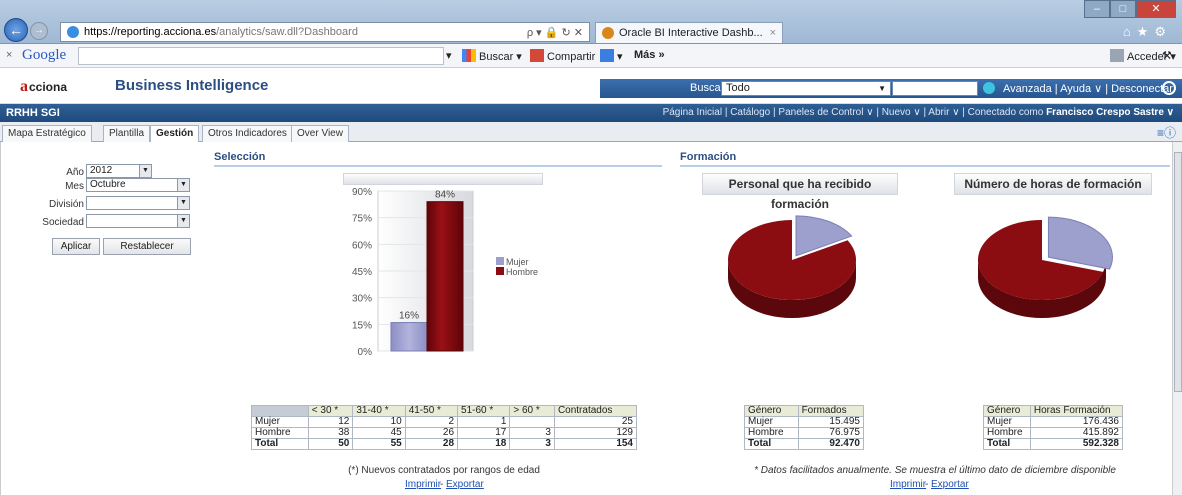  I want to click on table-row: Mujer 176.436, so click(1053, 422).